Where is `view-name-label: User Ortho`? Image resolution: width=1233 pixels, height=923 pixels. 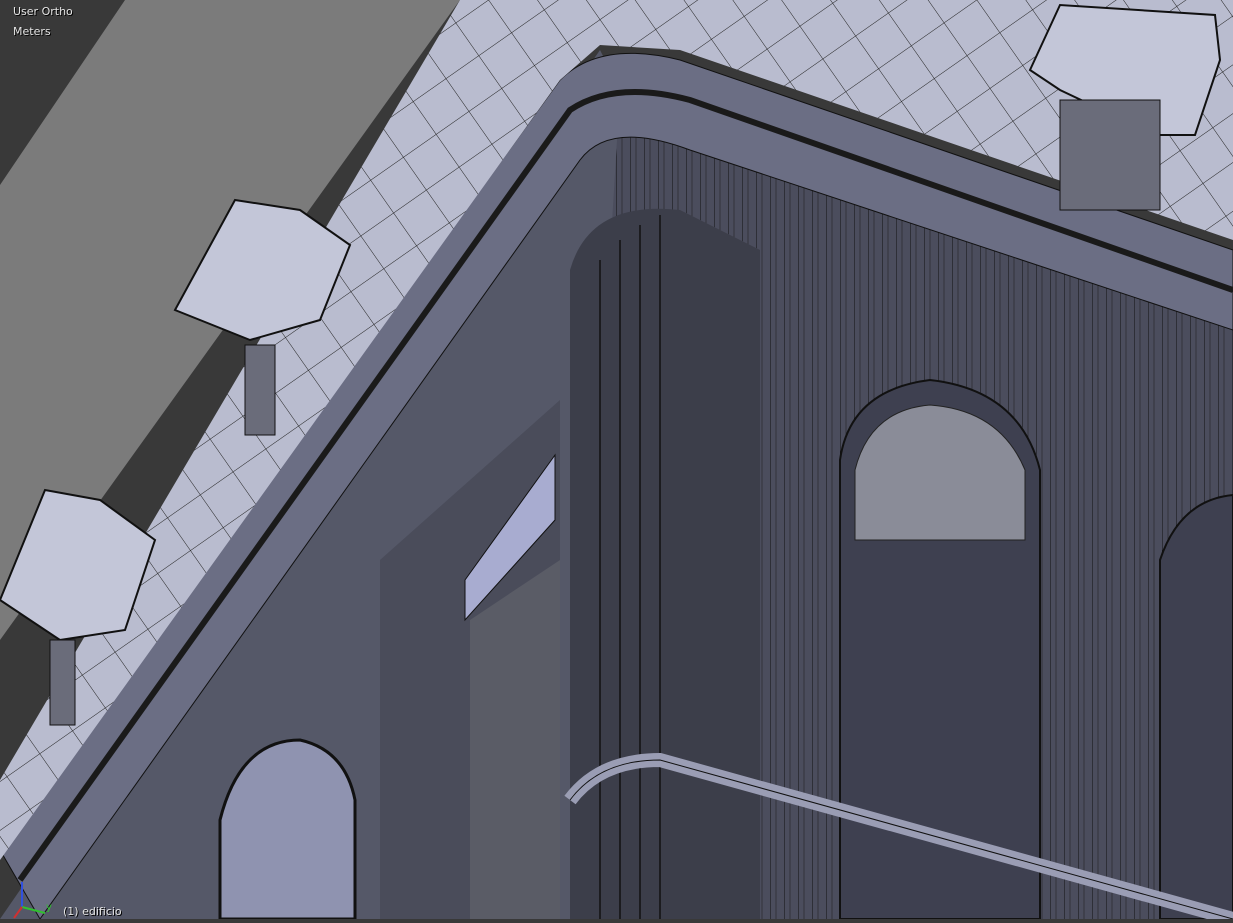 view-name-label: User Ortho is located at coordinates (43, 11).